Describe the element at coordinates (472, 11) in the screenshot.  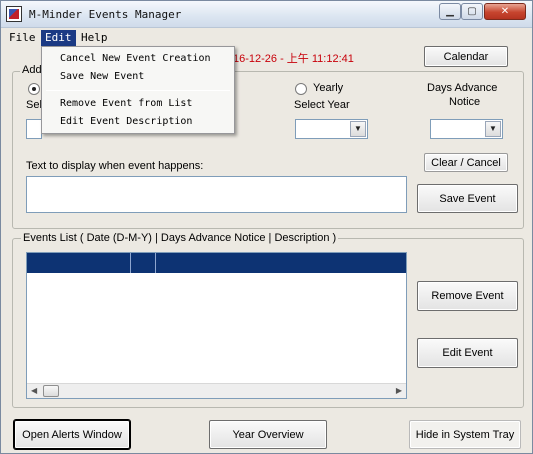
I see `maximize-button: ▢` at that location.